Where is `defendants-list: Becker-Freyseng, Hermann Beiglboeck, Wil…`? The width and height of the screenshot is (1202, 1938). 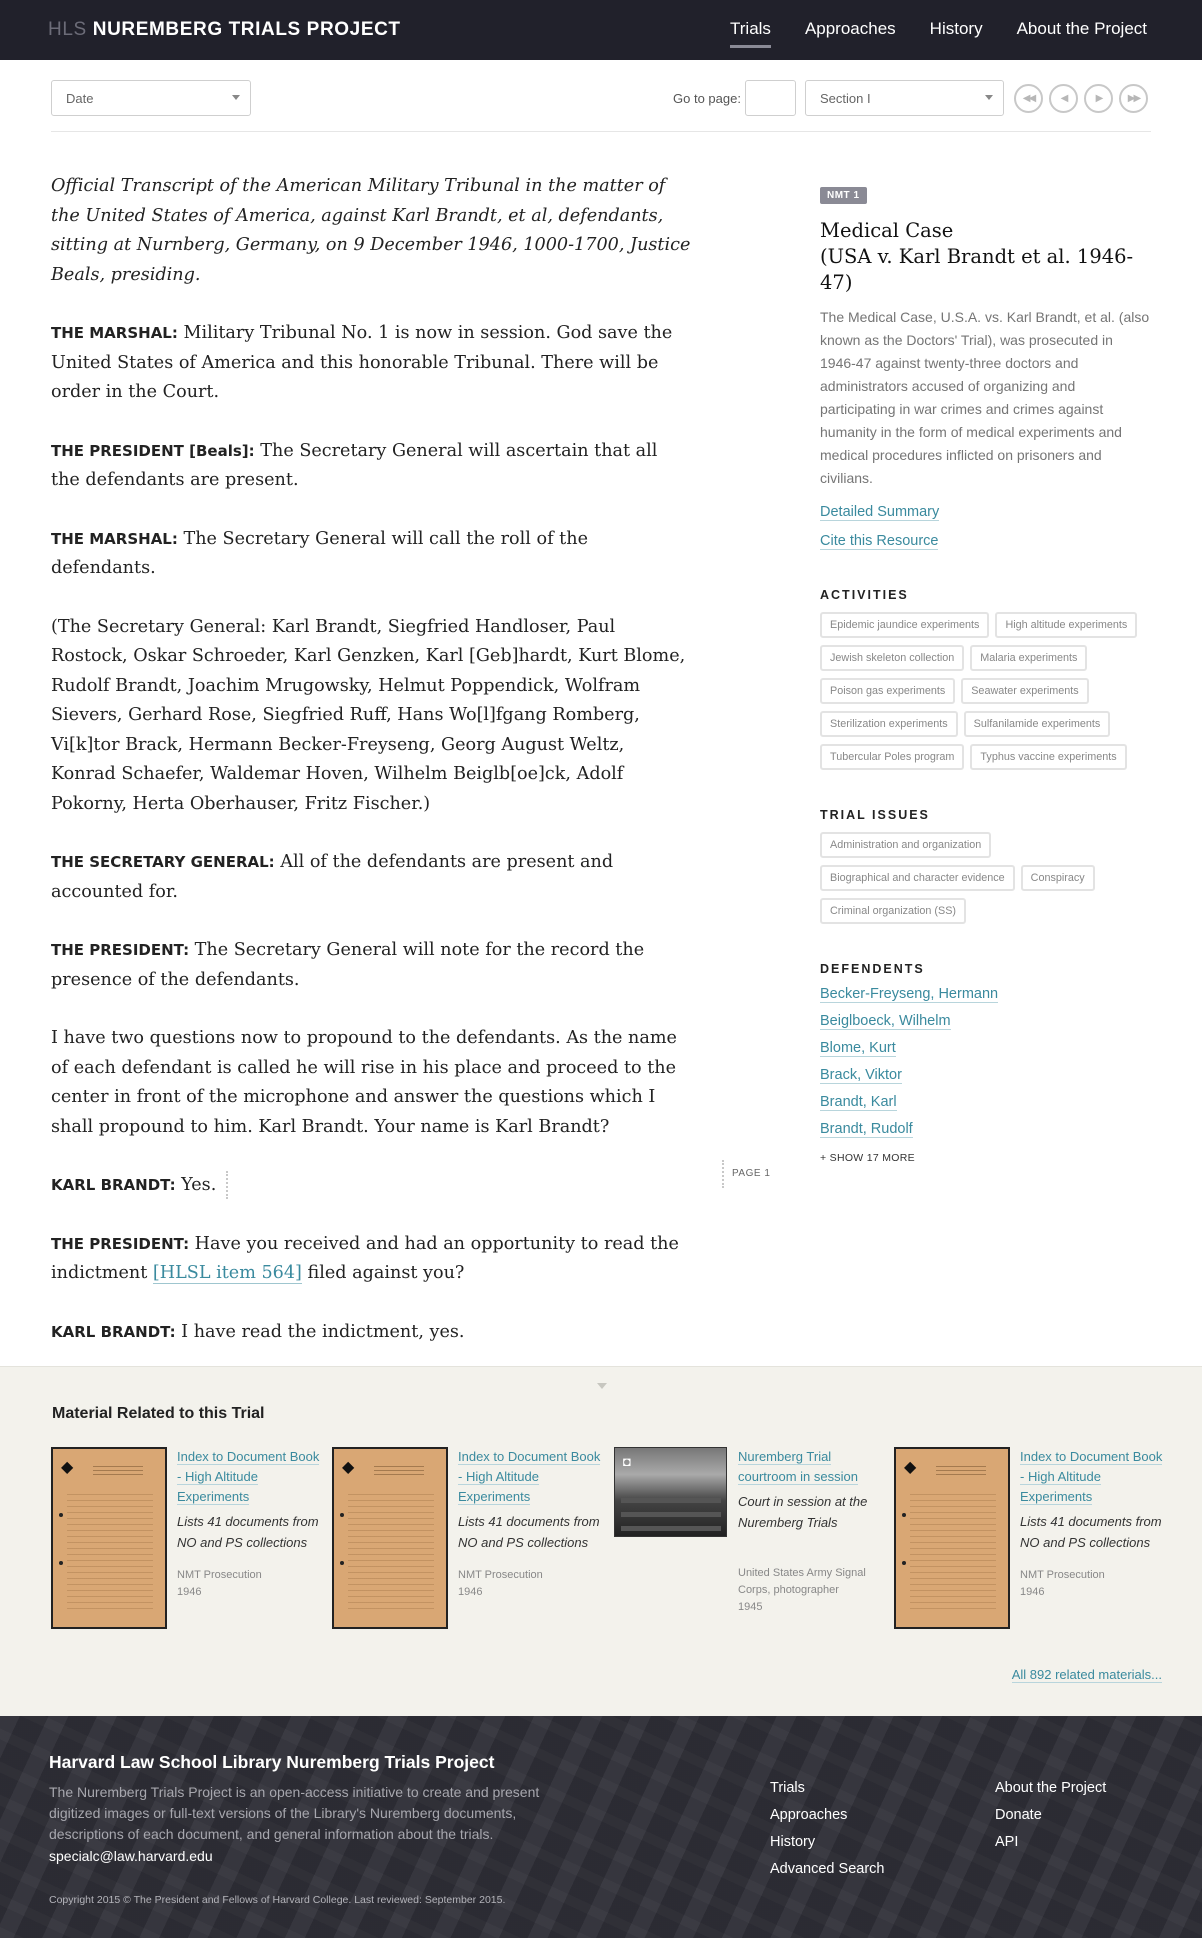
defendants-list: Becker-Freyseng, Hermann Beiglboeck, Wil… is located at coordinates (985, 1062).